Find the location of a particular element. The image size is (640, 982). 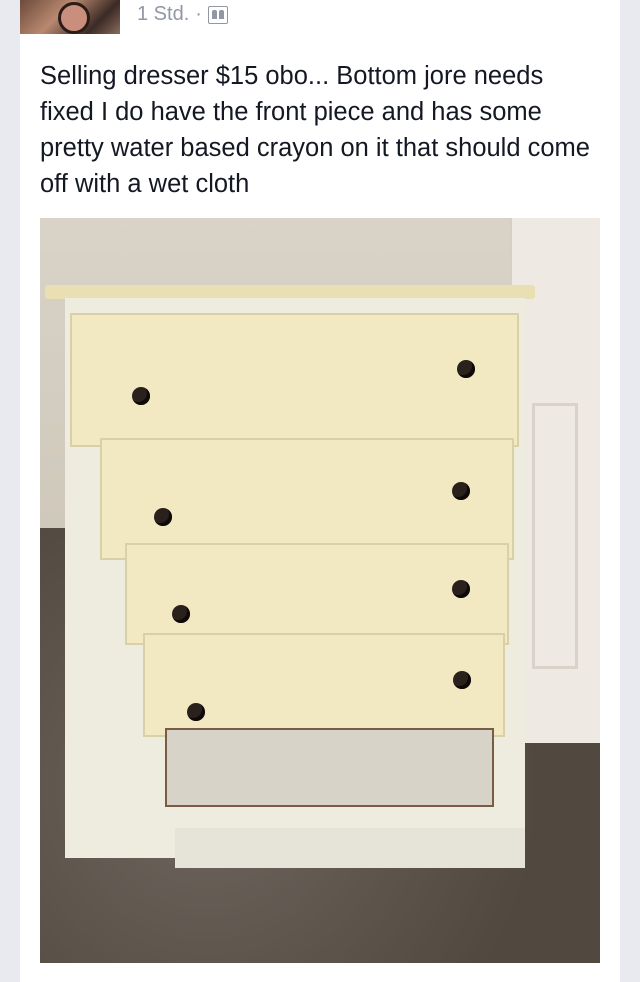

dresser-base is located at coordinates (350, 848).